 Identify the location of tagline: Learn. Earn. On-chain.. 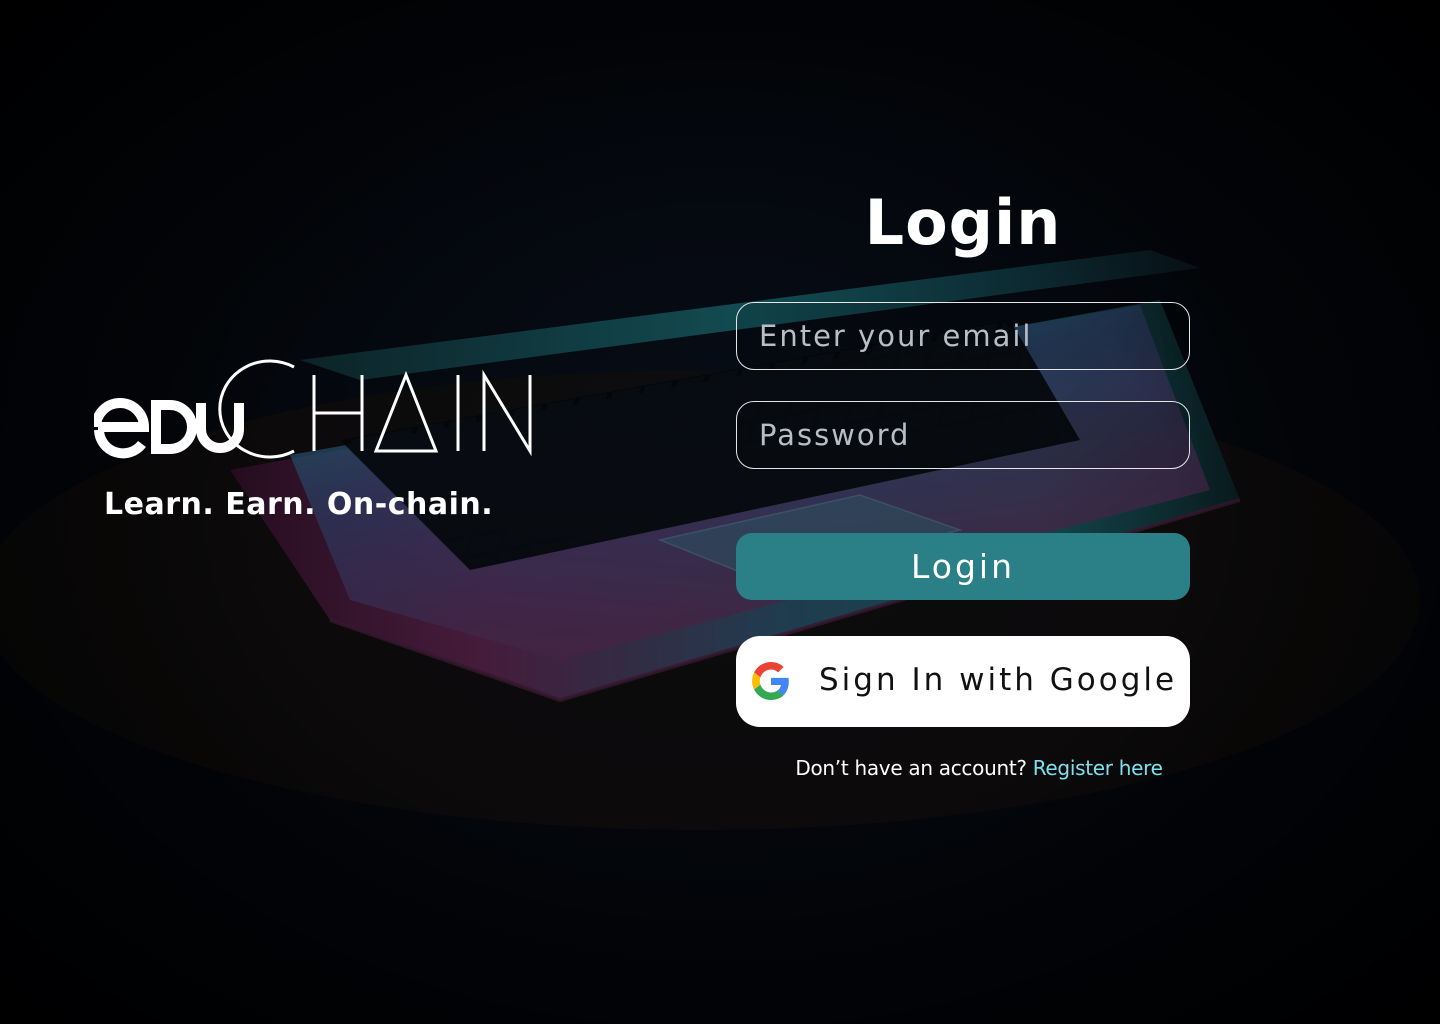
(299, 504).